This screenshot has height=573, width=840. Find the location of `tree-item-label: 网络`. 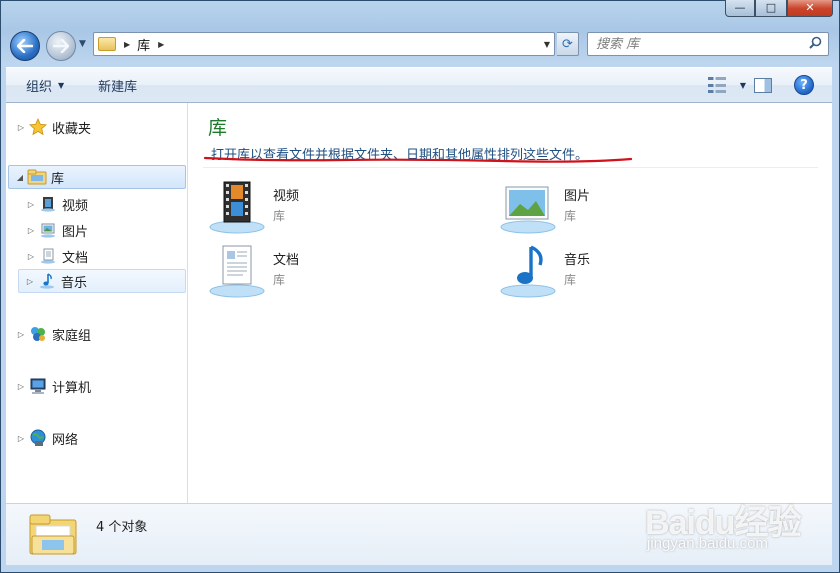

tree-item-label: 网络 is located at coordinates (65, 440).